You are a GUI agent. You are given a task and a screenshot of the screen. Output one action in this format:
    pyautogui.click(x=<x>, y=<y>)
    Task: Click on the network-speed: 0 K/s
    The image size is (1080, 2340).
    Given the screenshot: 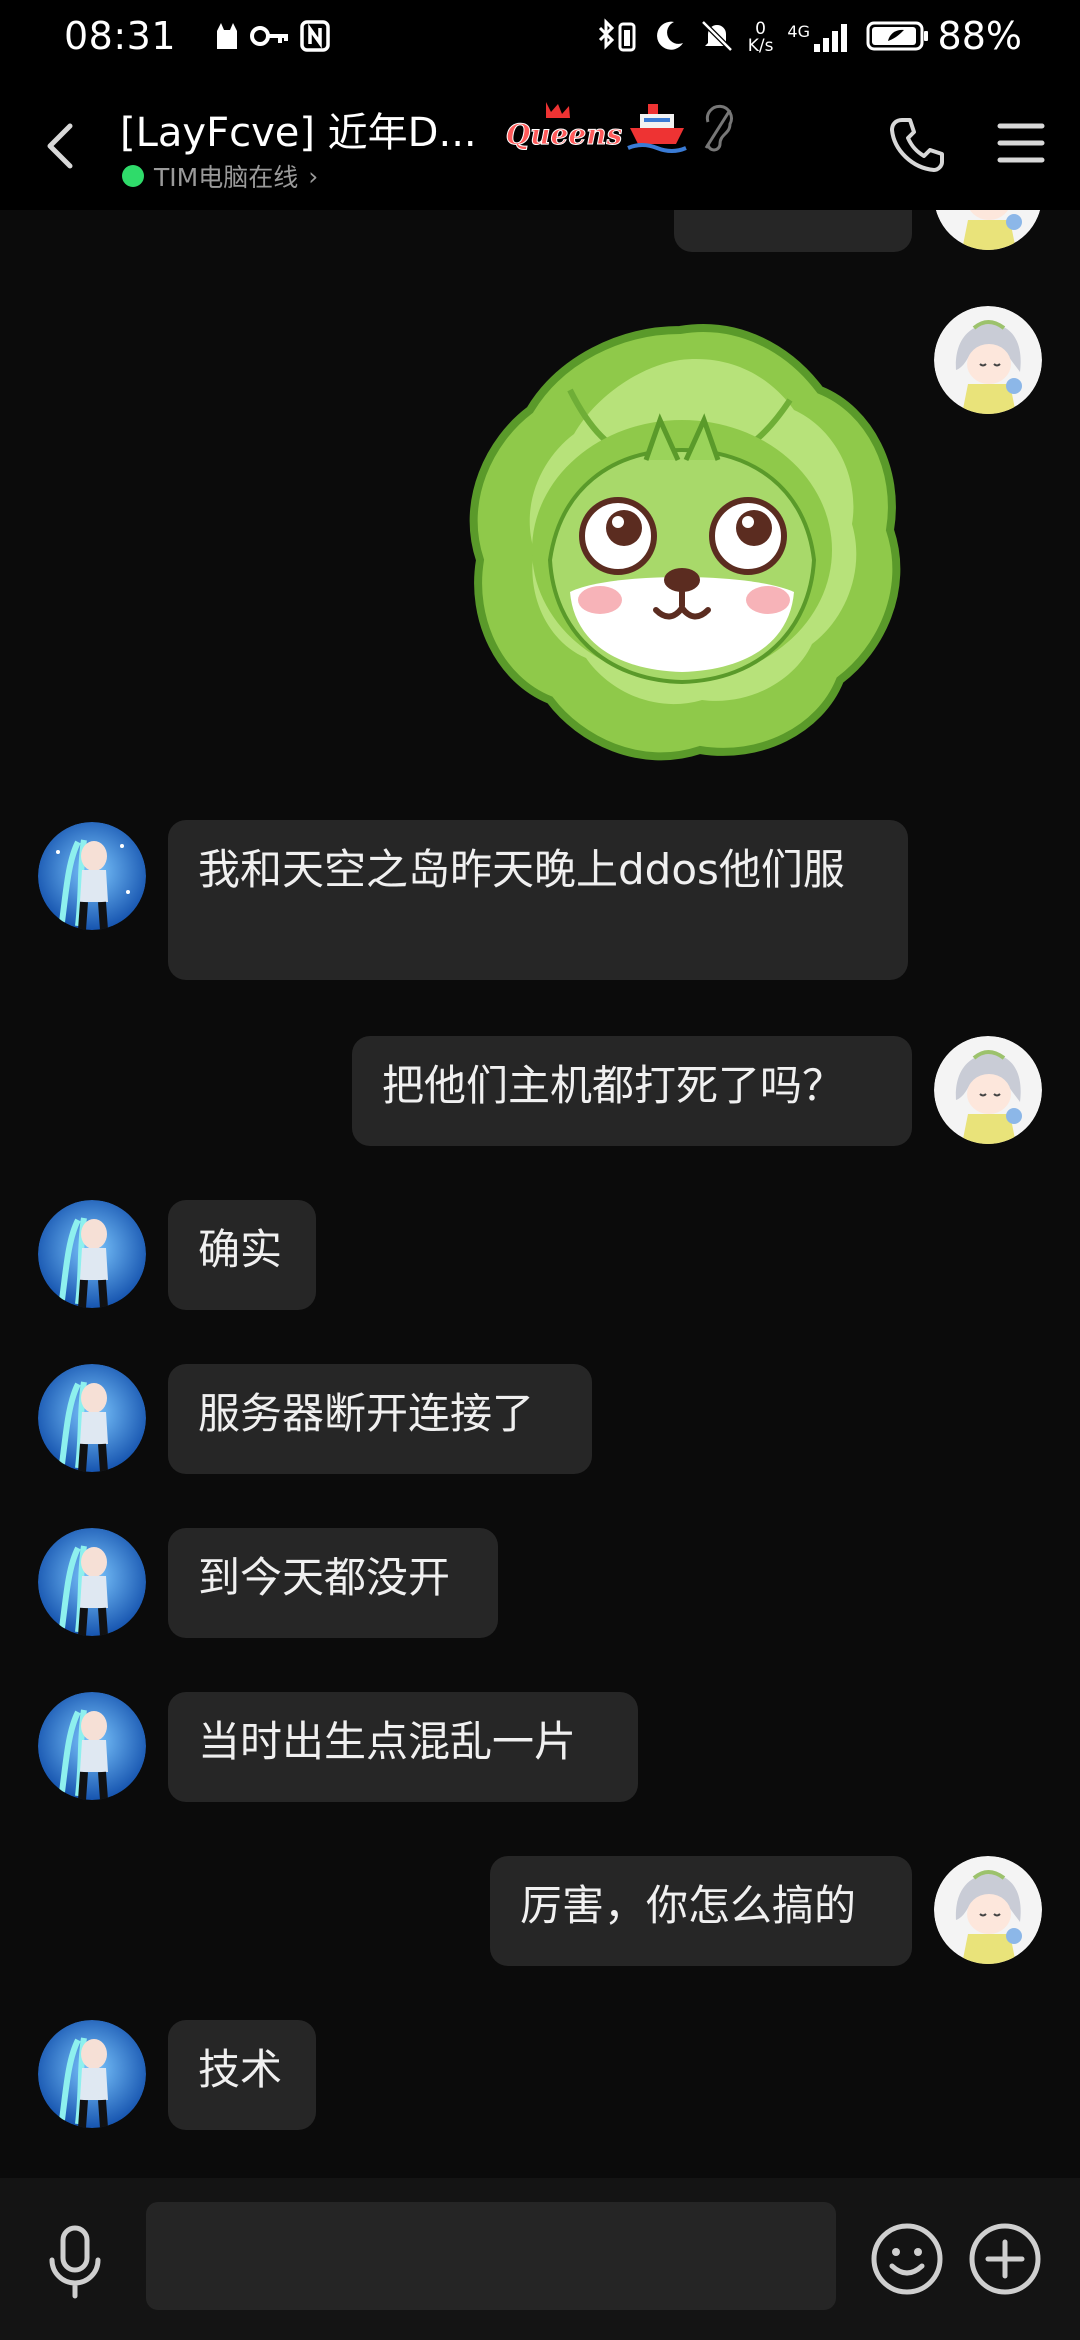 What is the action you would take?
    pyautogui.click(x=760, y=37)
    